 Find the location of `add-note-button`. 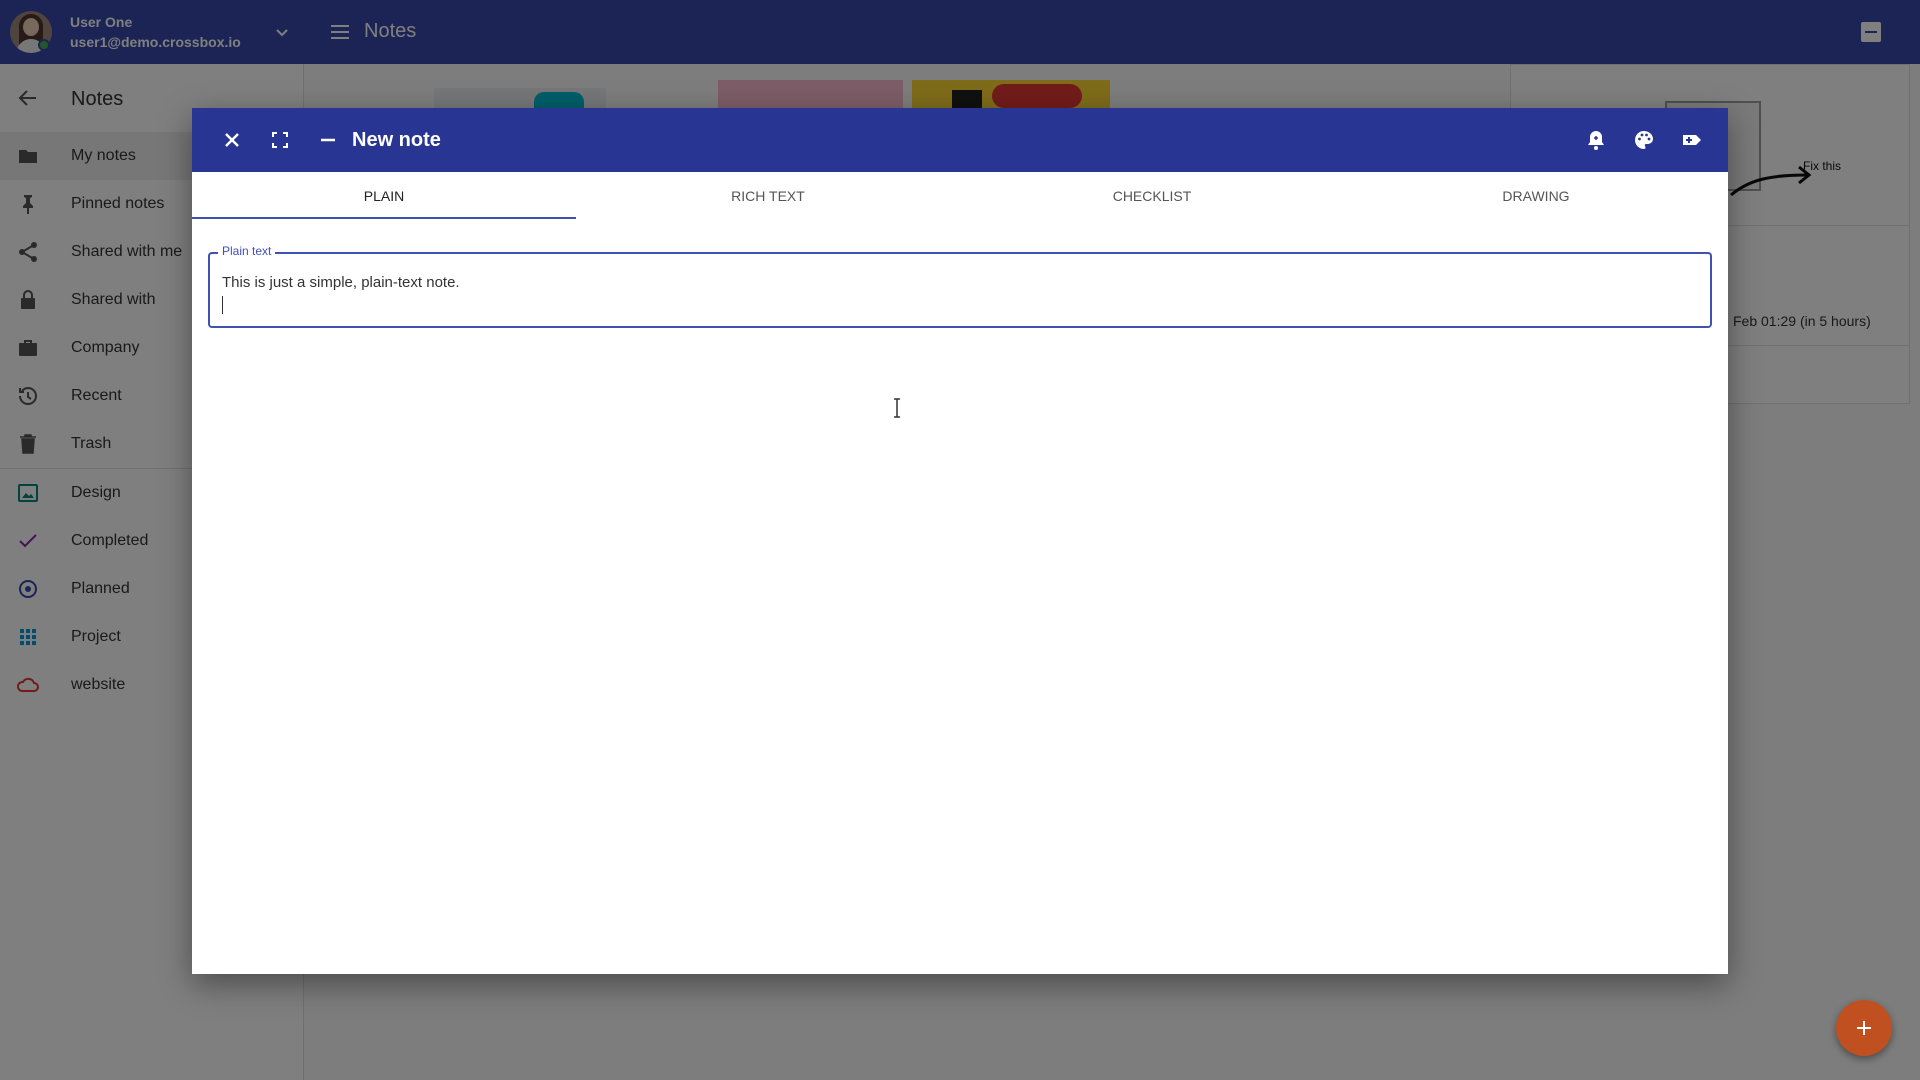

add-note-button is located at coordinates (1864, 1028).